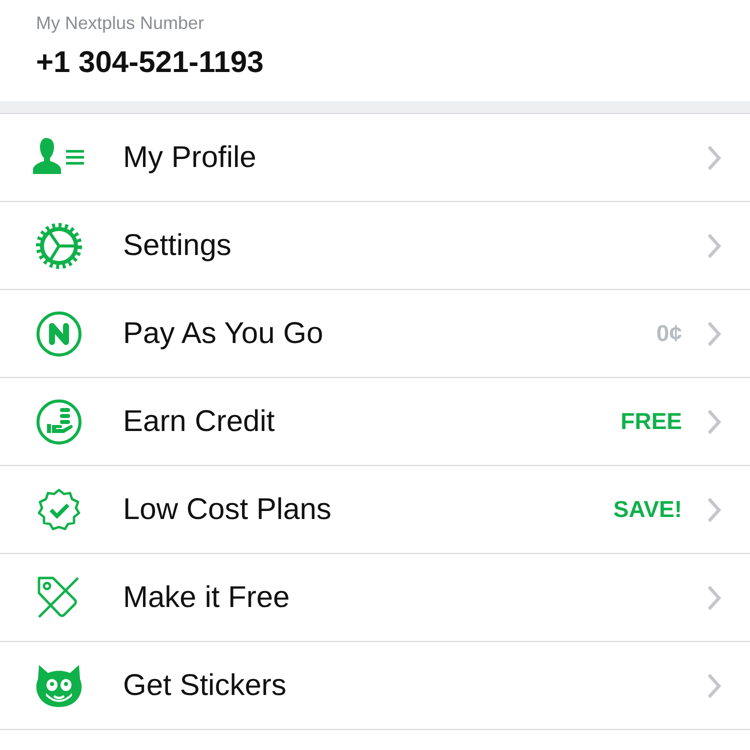 The width and height of the screenshot is (750, 750). I want to click on menu-label: Get Stickers, so click(205, 685).